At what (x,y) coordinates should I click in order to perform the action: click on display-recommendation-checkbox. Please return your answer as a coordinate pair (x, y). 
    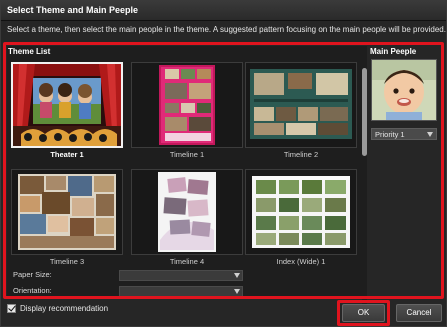
    Looking at the image, I should click on (11, 308).